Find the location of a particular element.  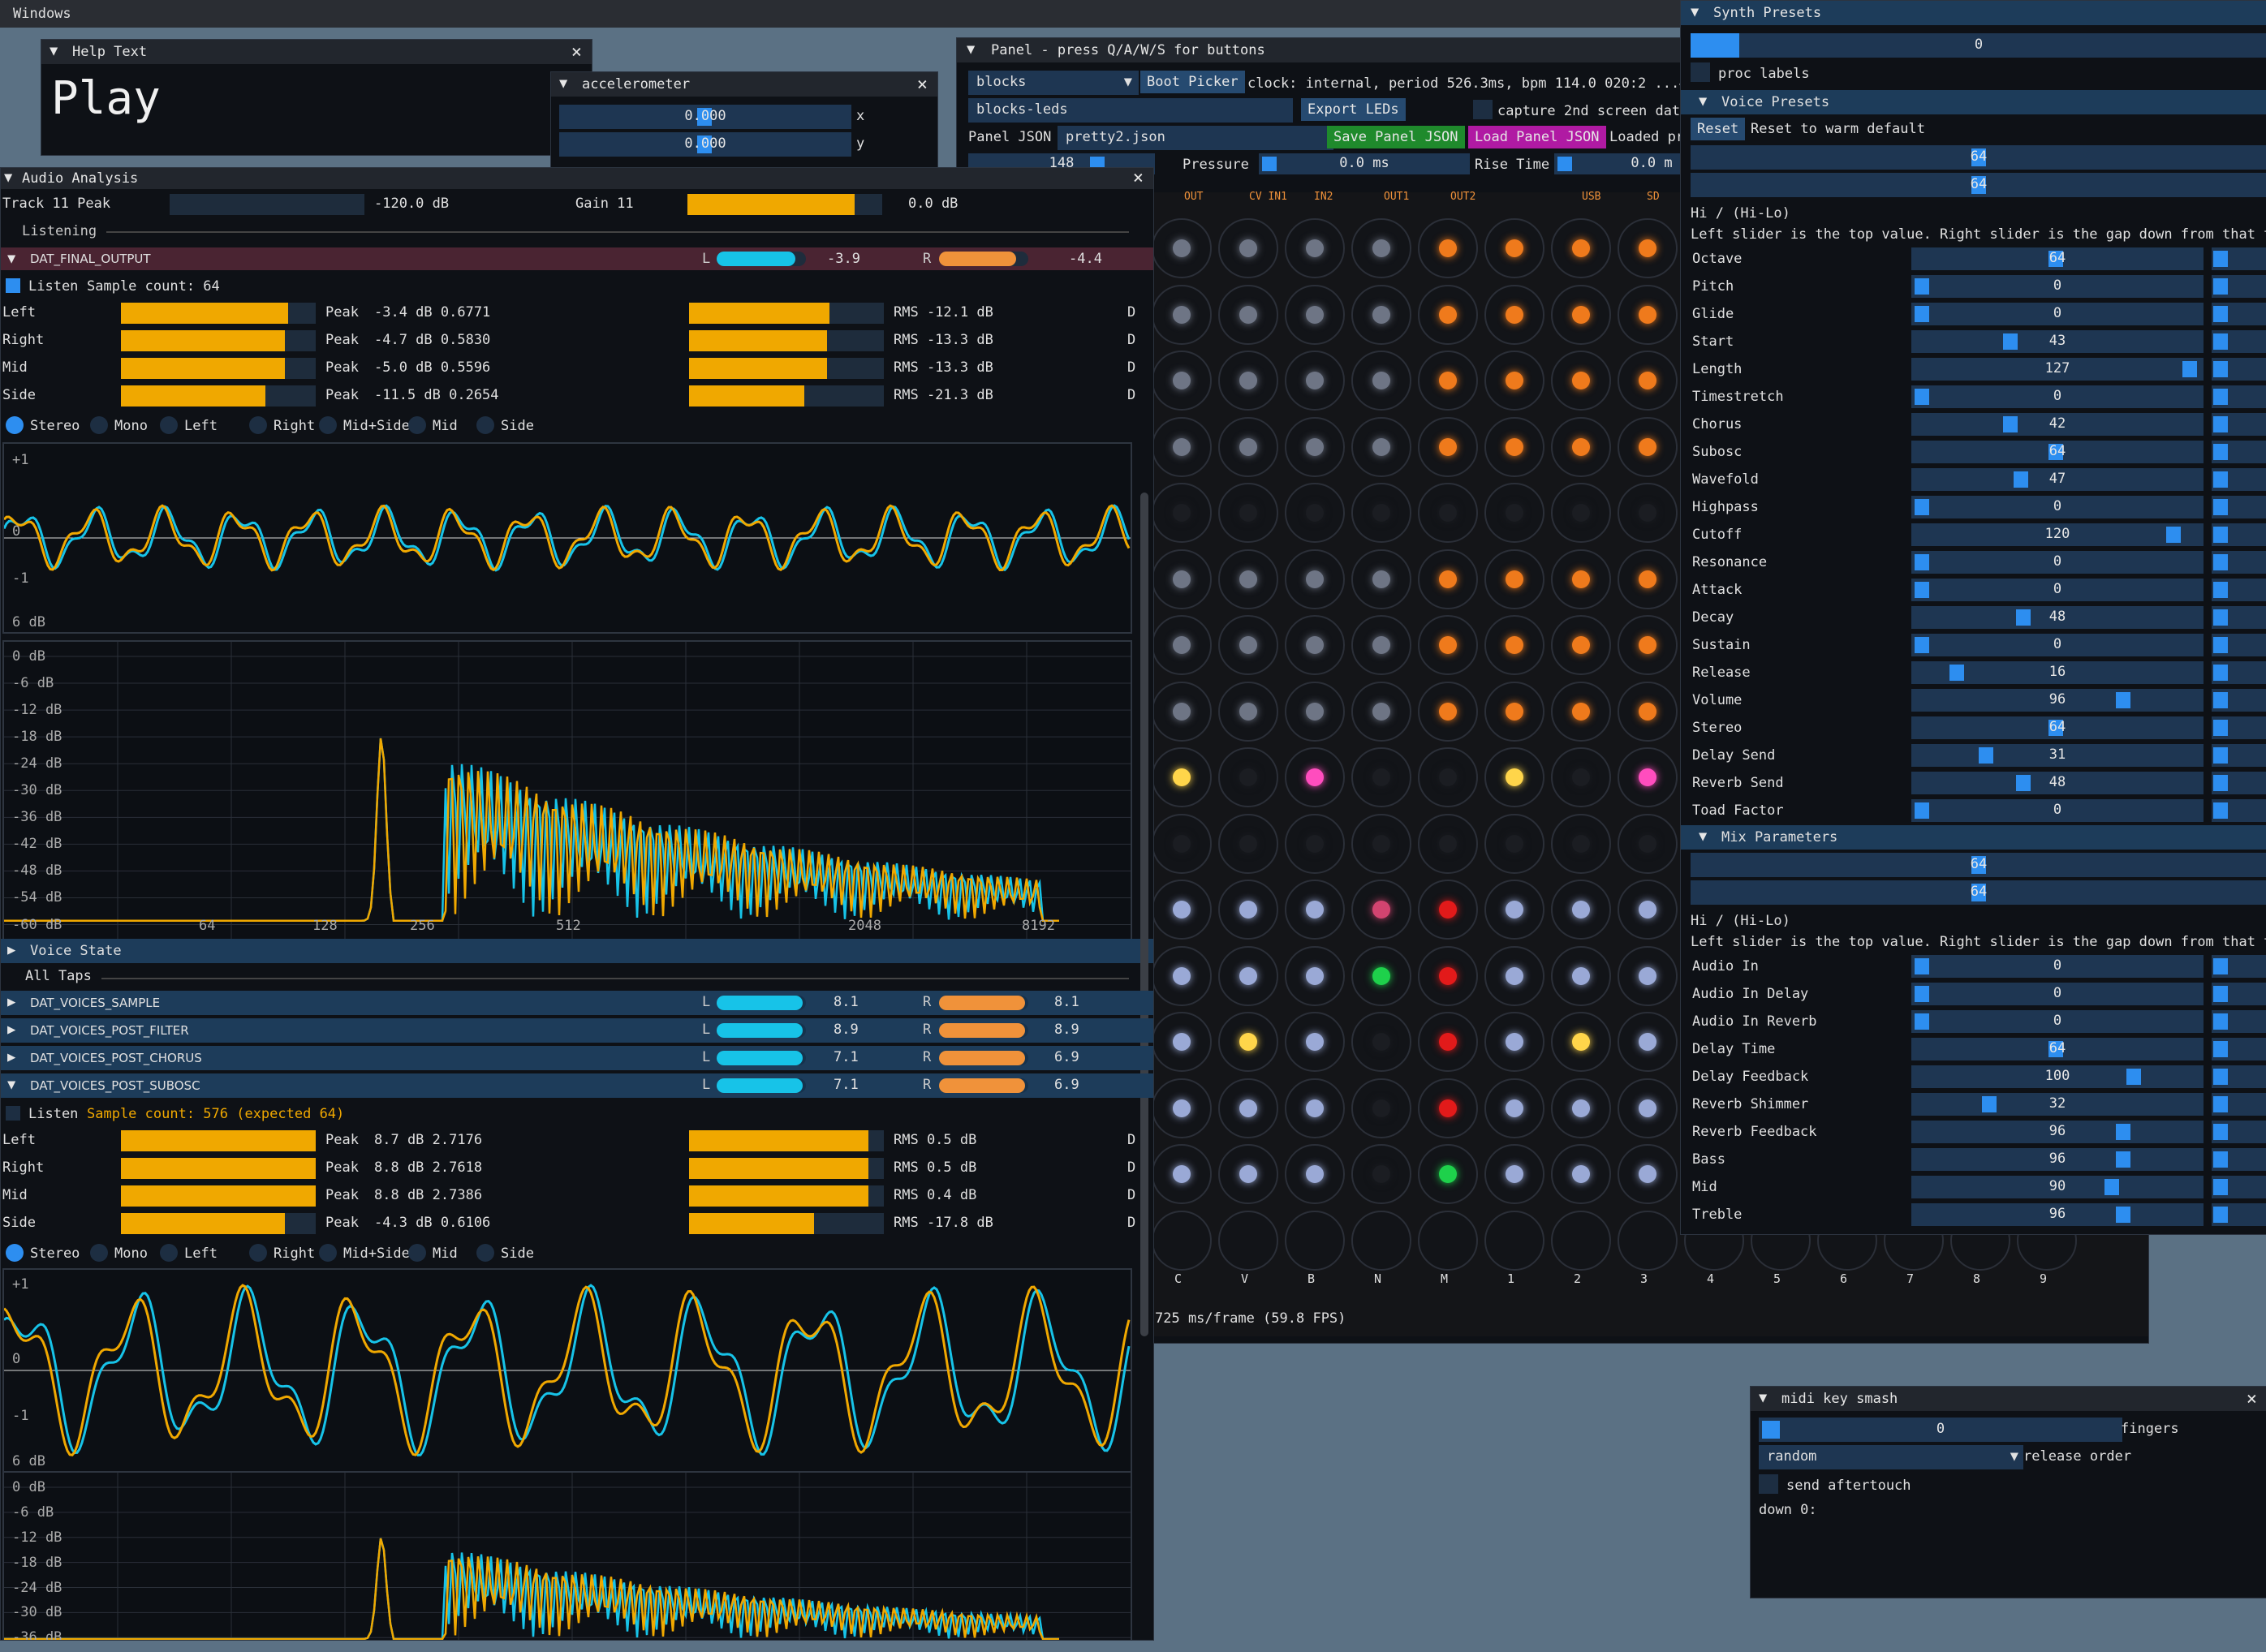

capture-checkbox is located at coordinates (1483, 109).